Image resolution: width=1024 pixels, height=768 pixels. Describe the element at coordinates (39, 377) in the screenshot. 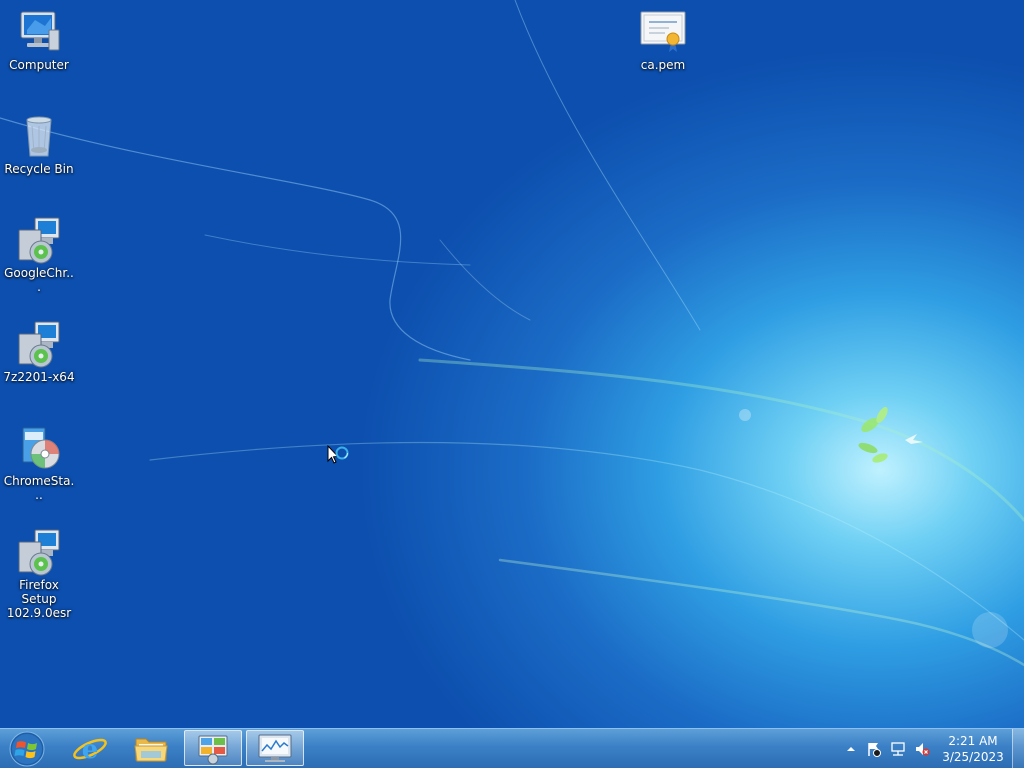

I see `icon-label: 7z2201-x64` at that location.